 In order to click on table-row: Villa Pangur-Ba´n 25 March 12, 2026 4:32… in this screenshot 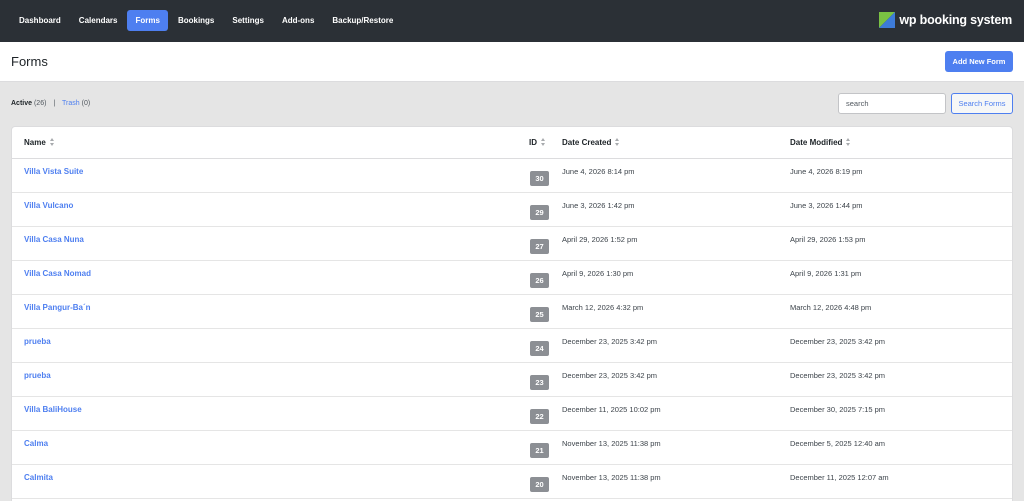, I will do `click(512, 312)`.